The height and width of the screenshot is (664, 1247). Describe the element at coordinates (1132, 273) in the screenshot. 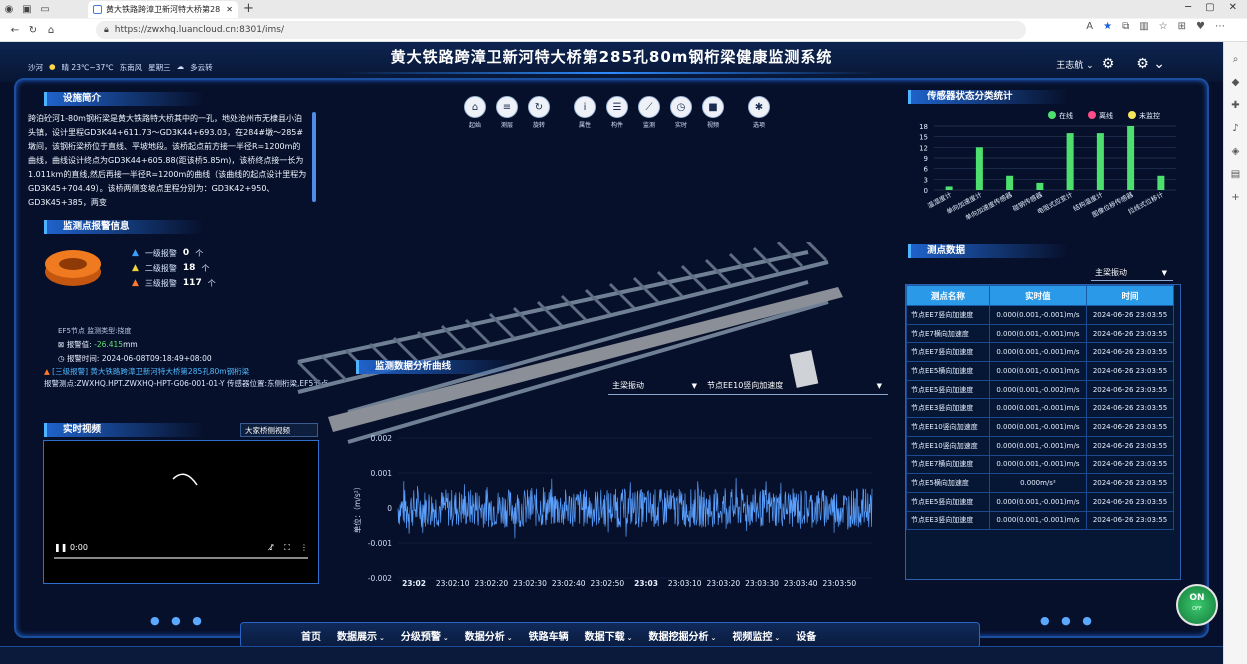

I see `measure-select: 主梁振动 ▼` at that location.